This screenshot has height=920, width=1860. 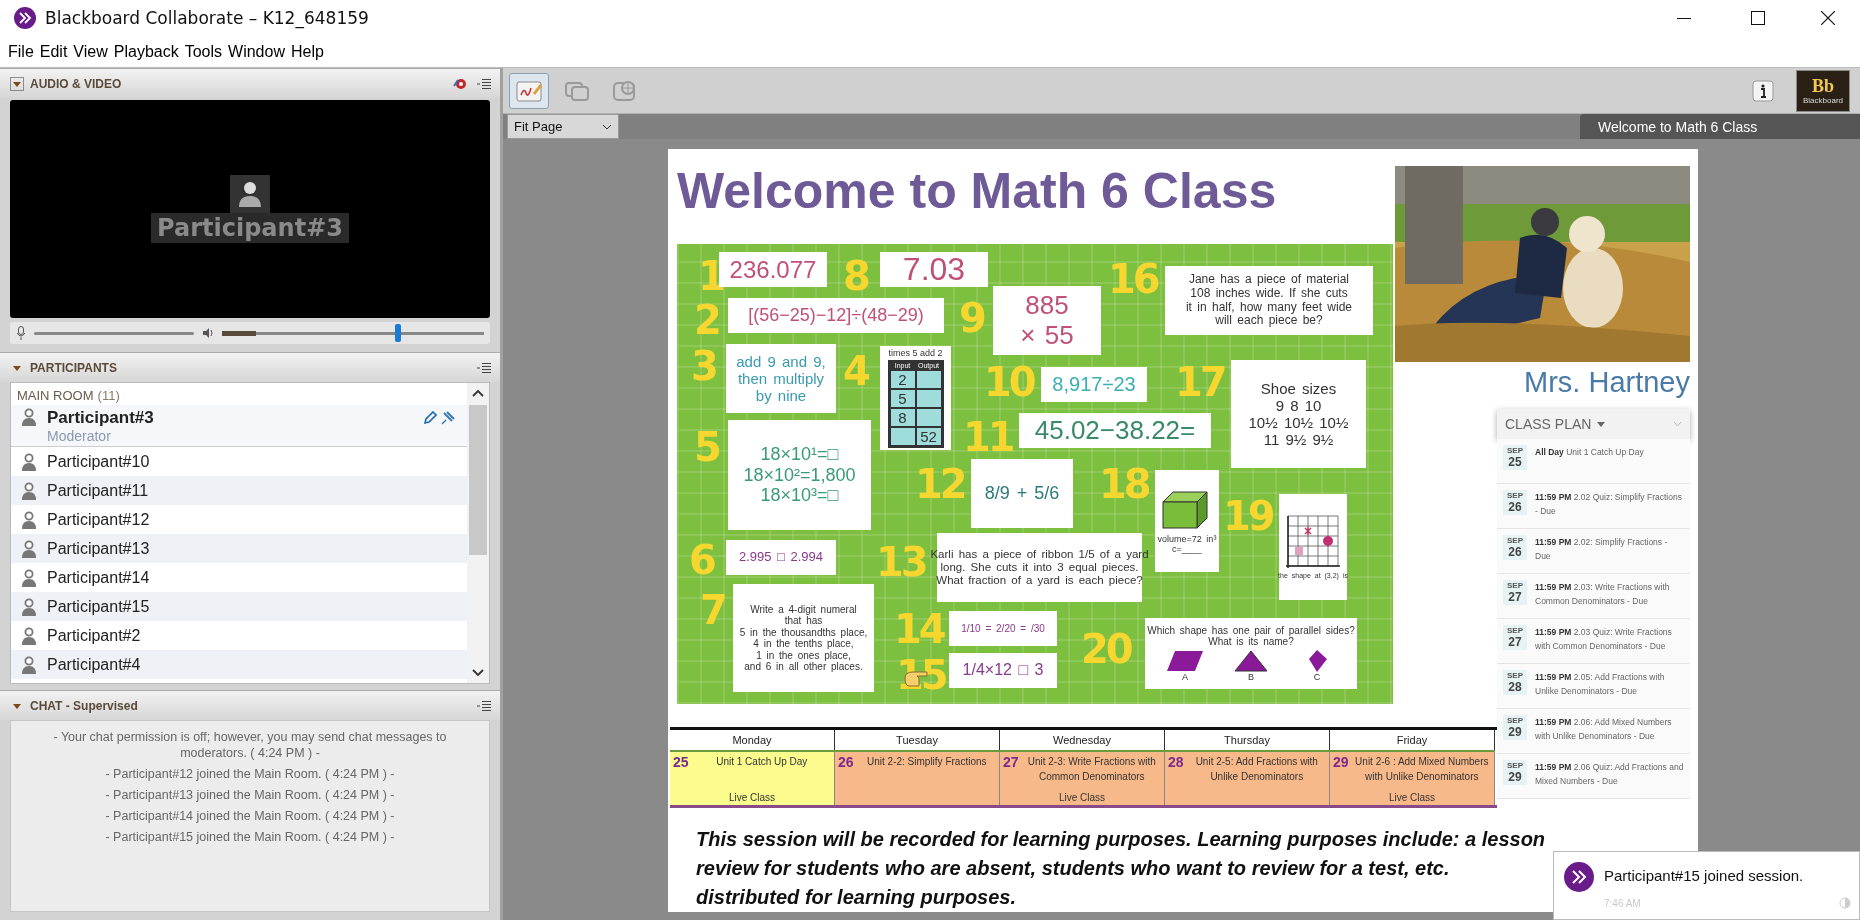 What do you see at coordinates (146, 51) in the screenshot?
I see `menu-item: Playback` at bounding box center [146, 51].